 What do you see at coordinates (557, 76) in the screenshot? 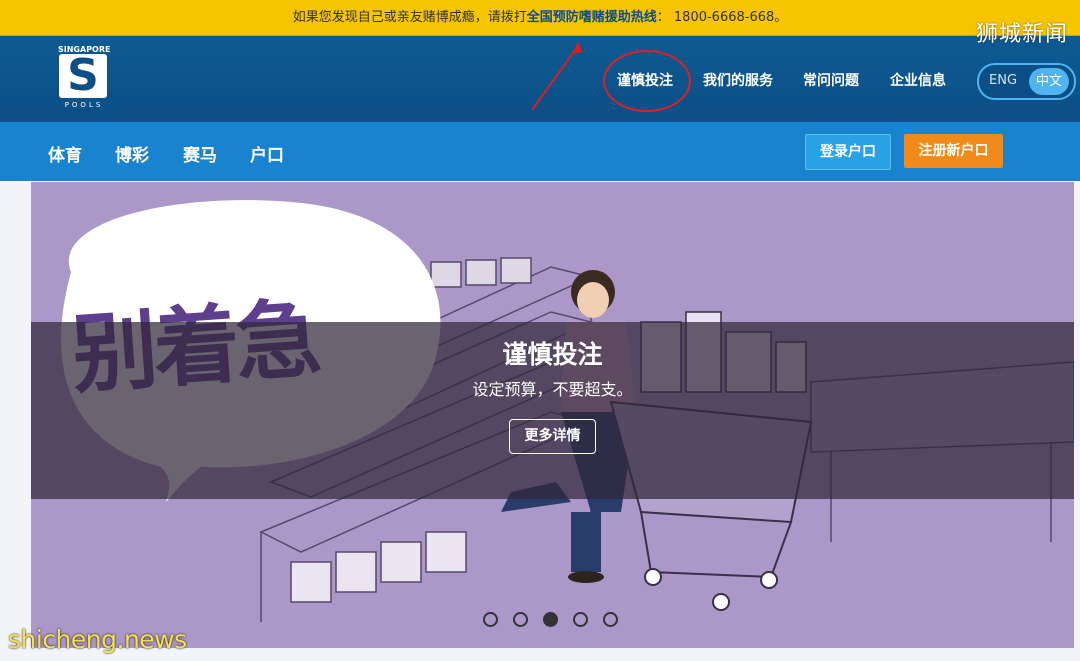
I see `red-arrow-annotation` at bounding box center [557, 76].